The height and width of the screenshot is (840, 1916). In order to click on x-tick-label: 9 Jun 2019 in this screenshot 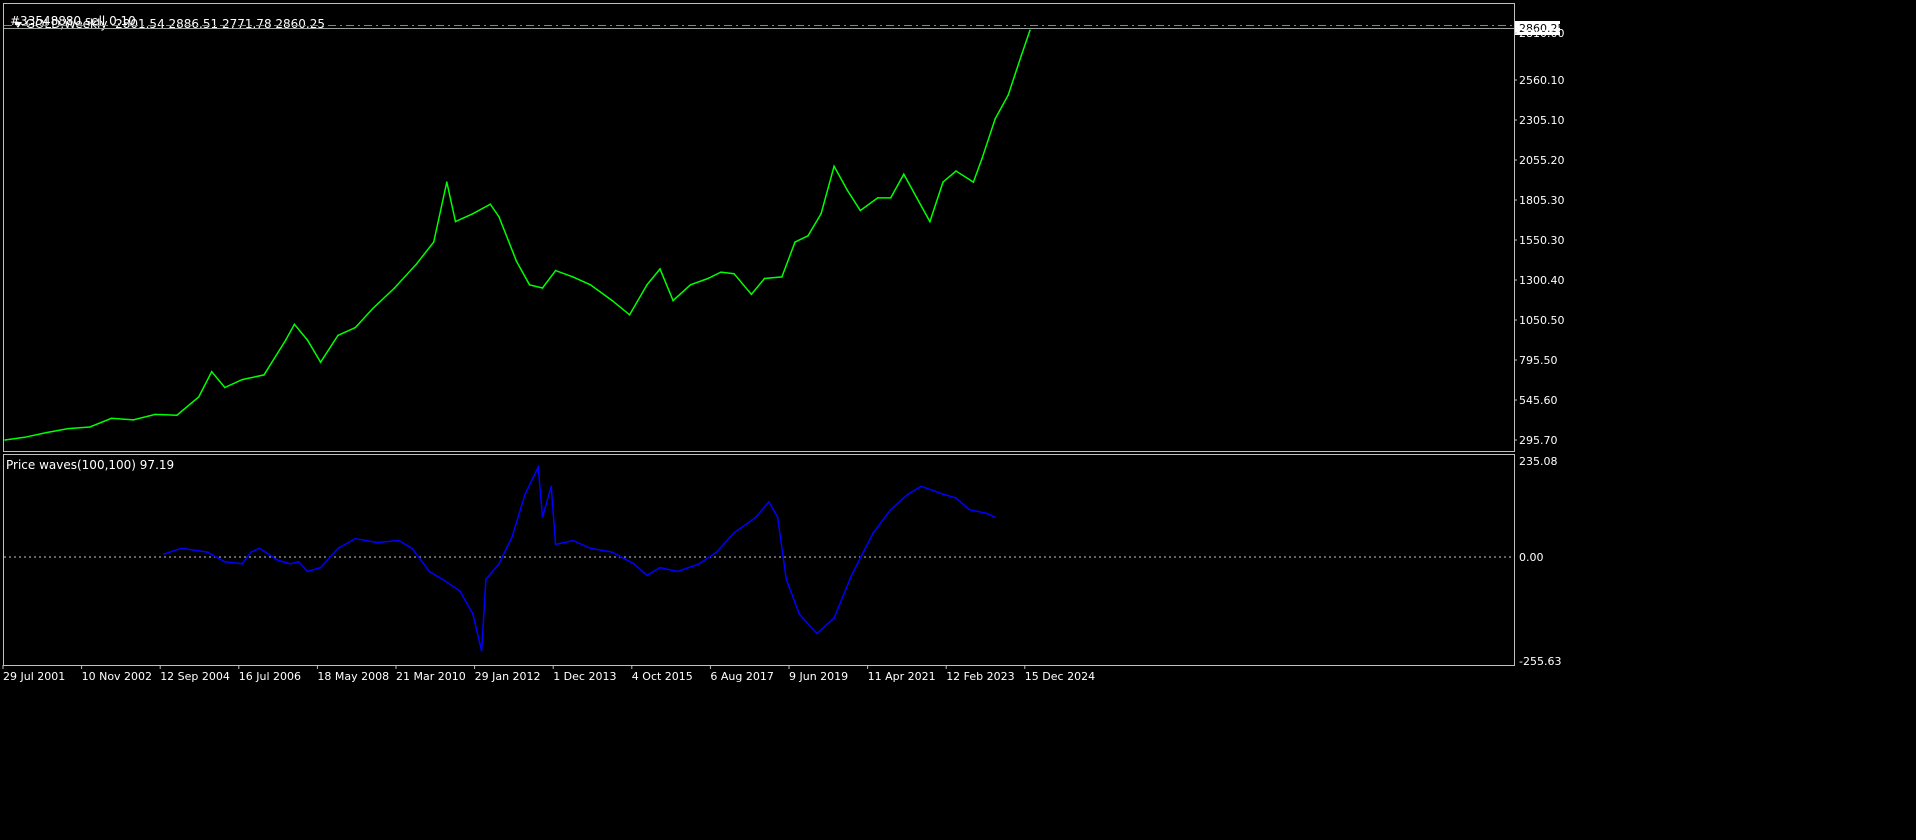, I will do `click(818, 676)`.